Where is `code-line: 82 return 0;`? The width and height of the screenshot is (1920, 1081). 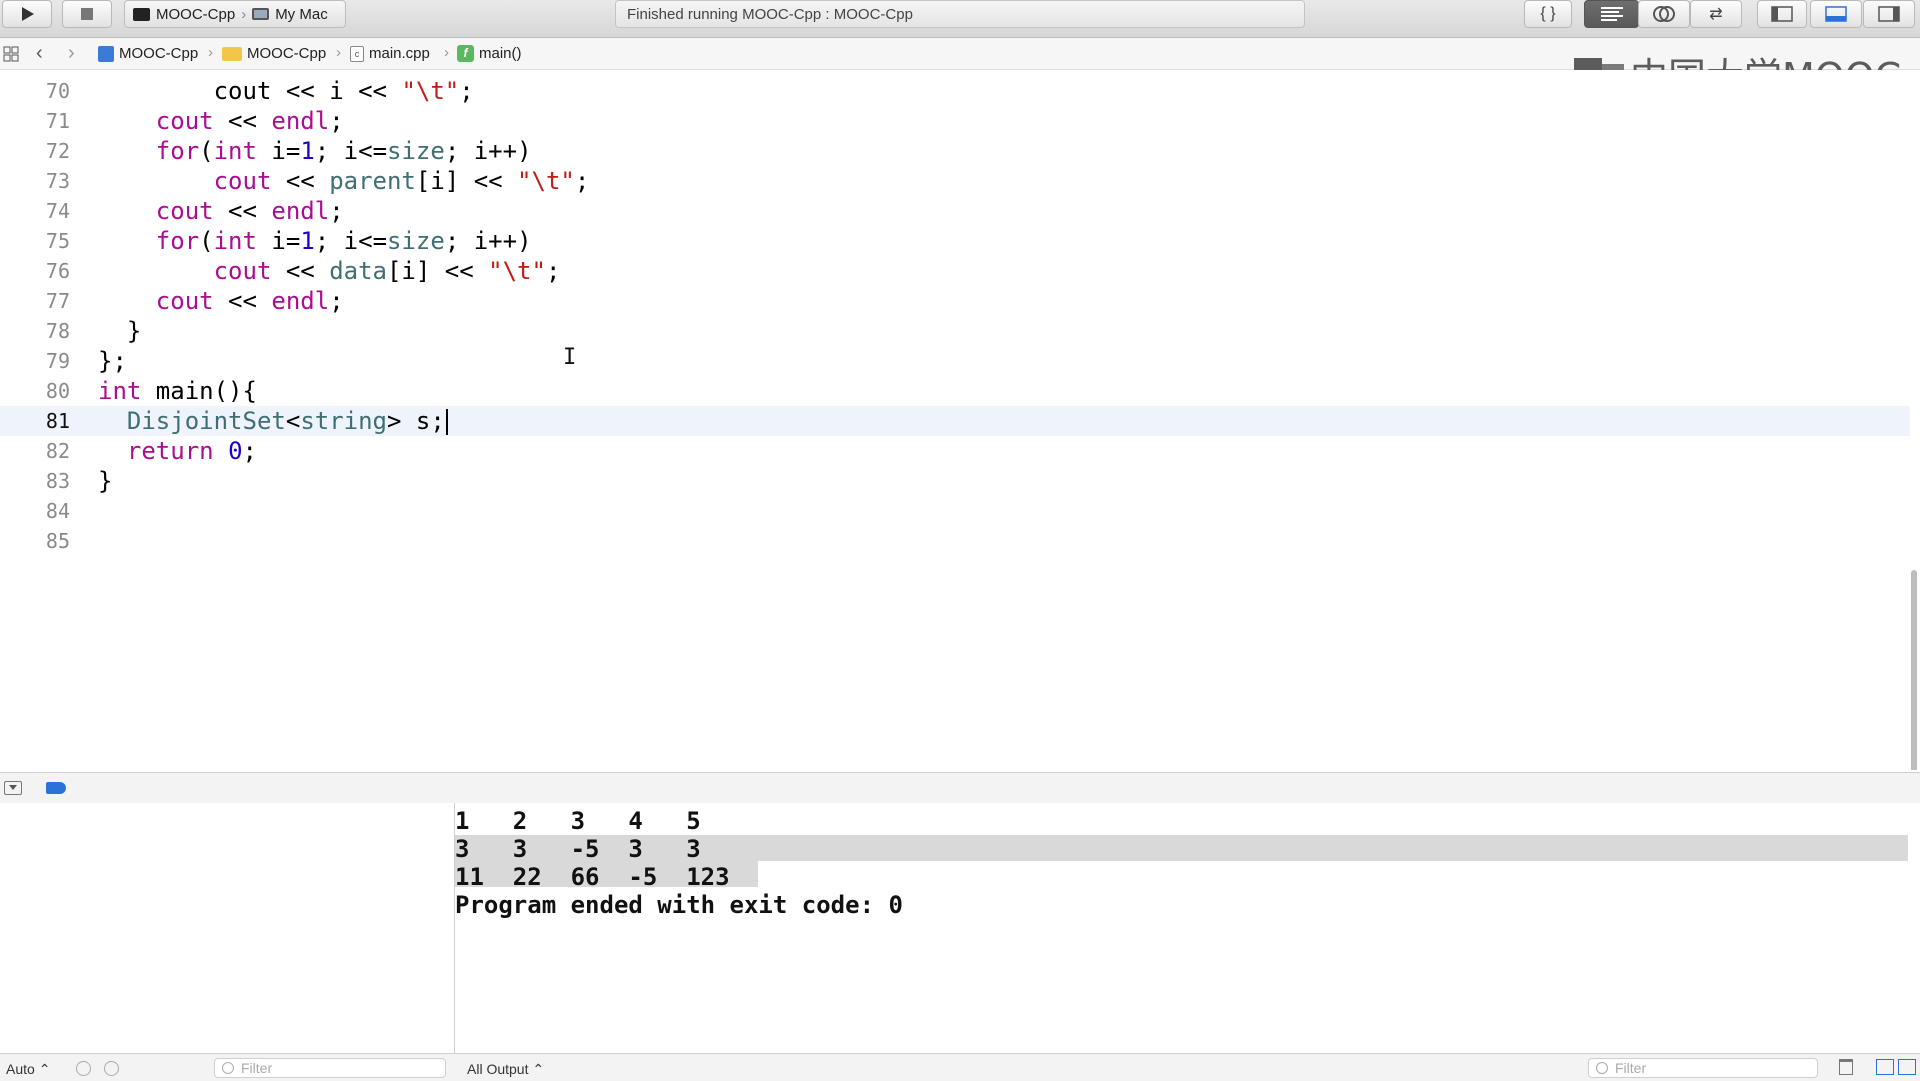 code-line: 82 return 0; is located at coordinates (955, 451).